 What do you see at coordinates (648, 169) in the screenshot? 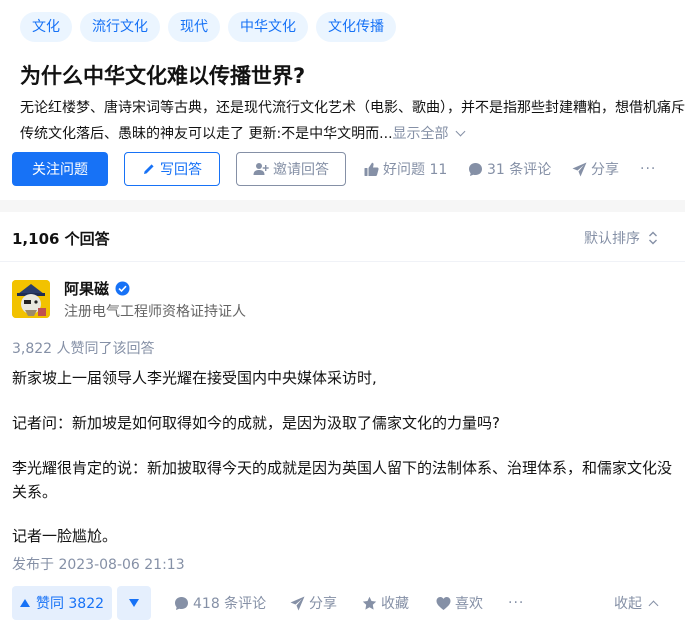
I see `question-more-button: ···` at bounding box center [648, 169].